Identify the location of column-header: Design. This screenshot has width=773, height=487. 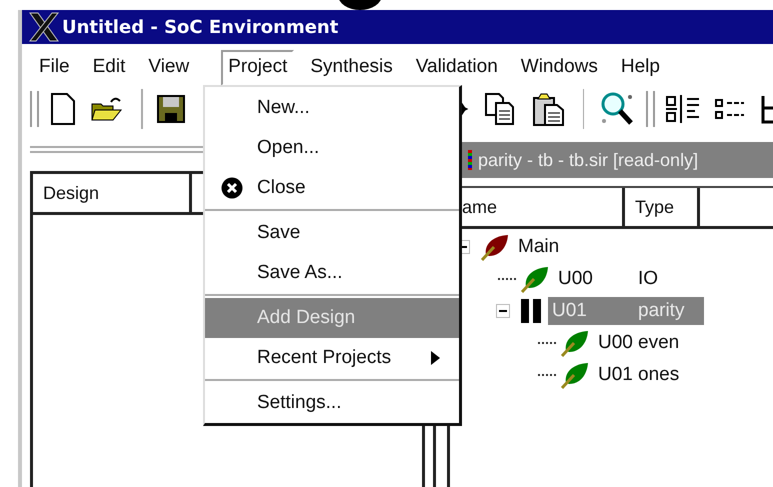
(112, 193).